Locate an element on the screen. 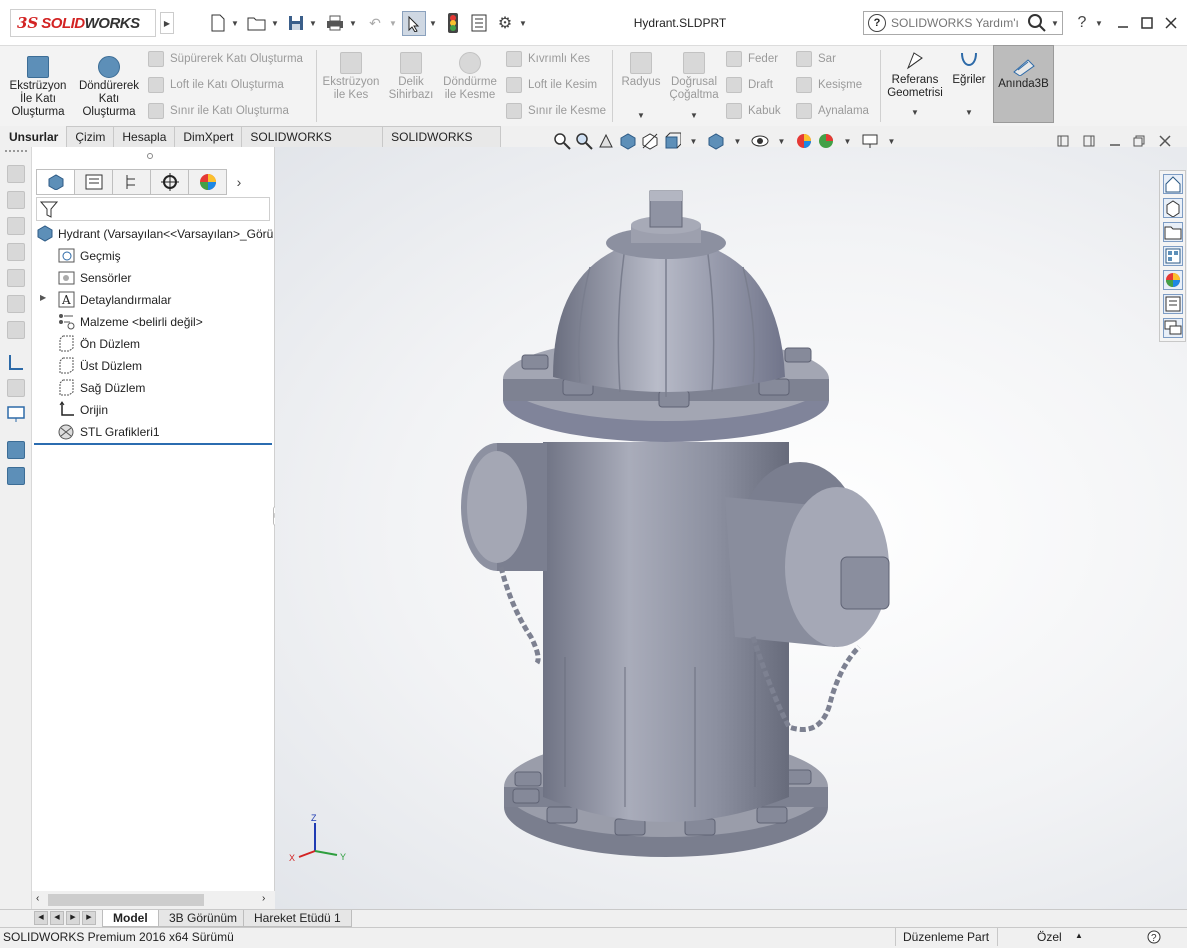 This screenshot has width=1187, height=948. tabs-scroll-right-icon: › is located at coordinates (239, 182).